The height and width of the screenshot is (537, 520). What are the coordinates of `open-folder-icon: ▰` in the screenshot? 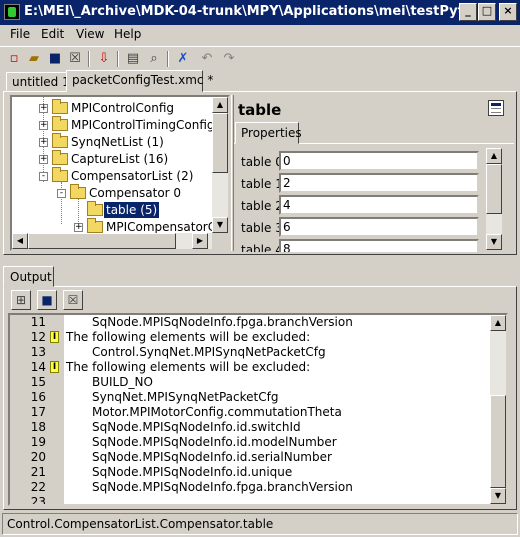 It's located at (34, 59).